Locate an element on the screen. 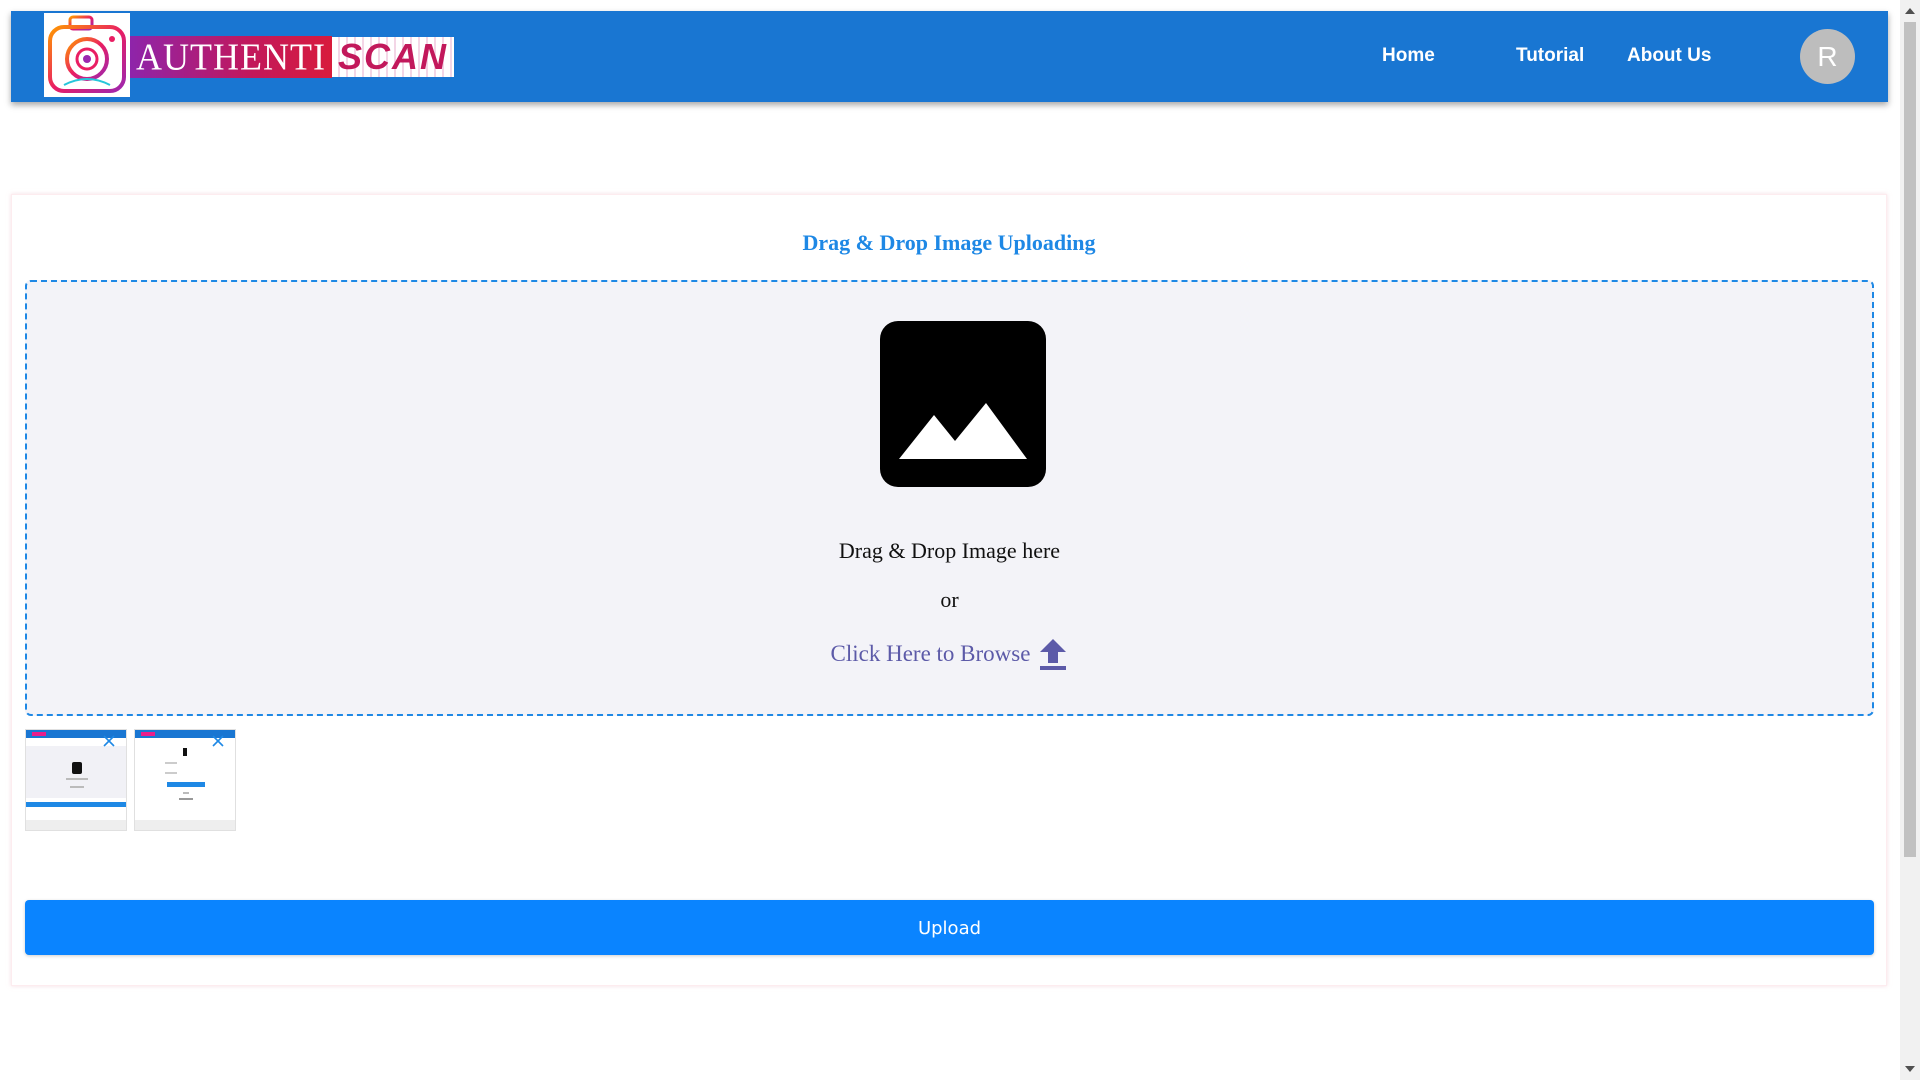  upload-arrow-icon is located at coordinates (1053, 654).